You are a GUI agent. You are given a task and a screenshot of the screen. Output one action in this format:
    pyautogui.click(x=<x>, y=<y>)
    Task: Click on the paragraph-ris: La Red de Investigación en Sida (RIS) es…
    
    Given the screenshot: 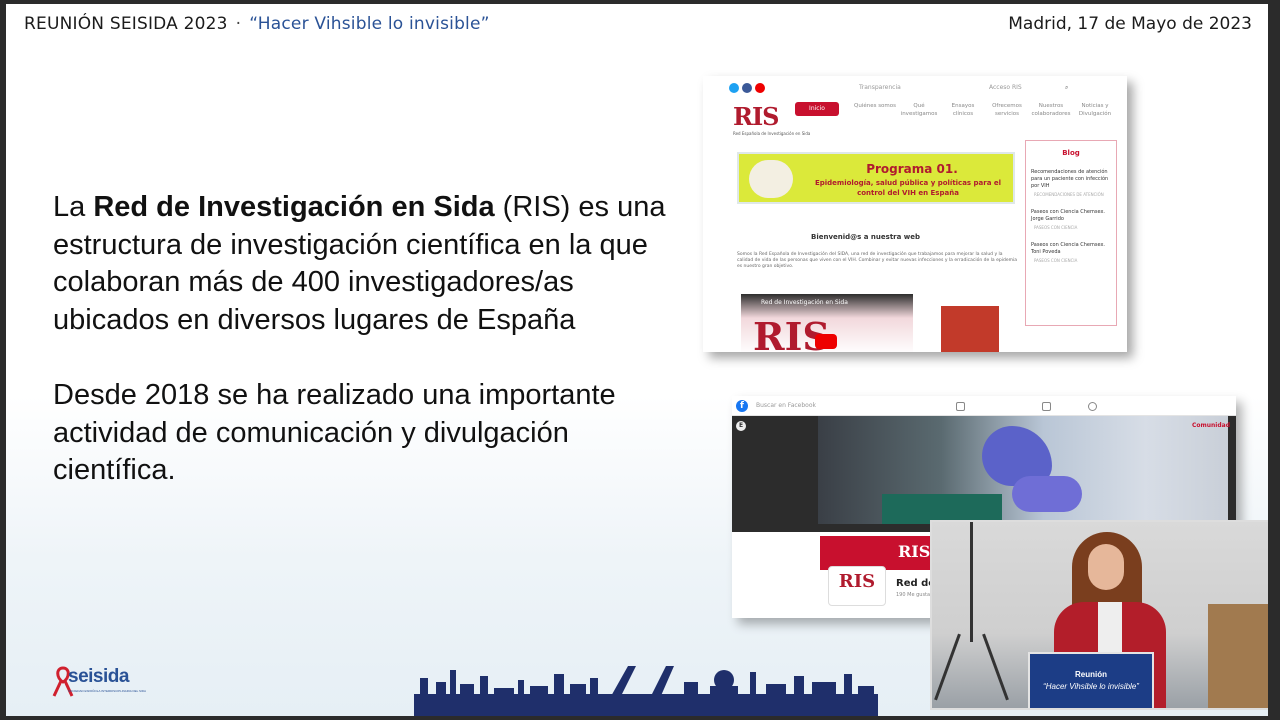 What is the action you would take?
    pyautogui.click(x=363, y=264)
    